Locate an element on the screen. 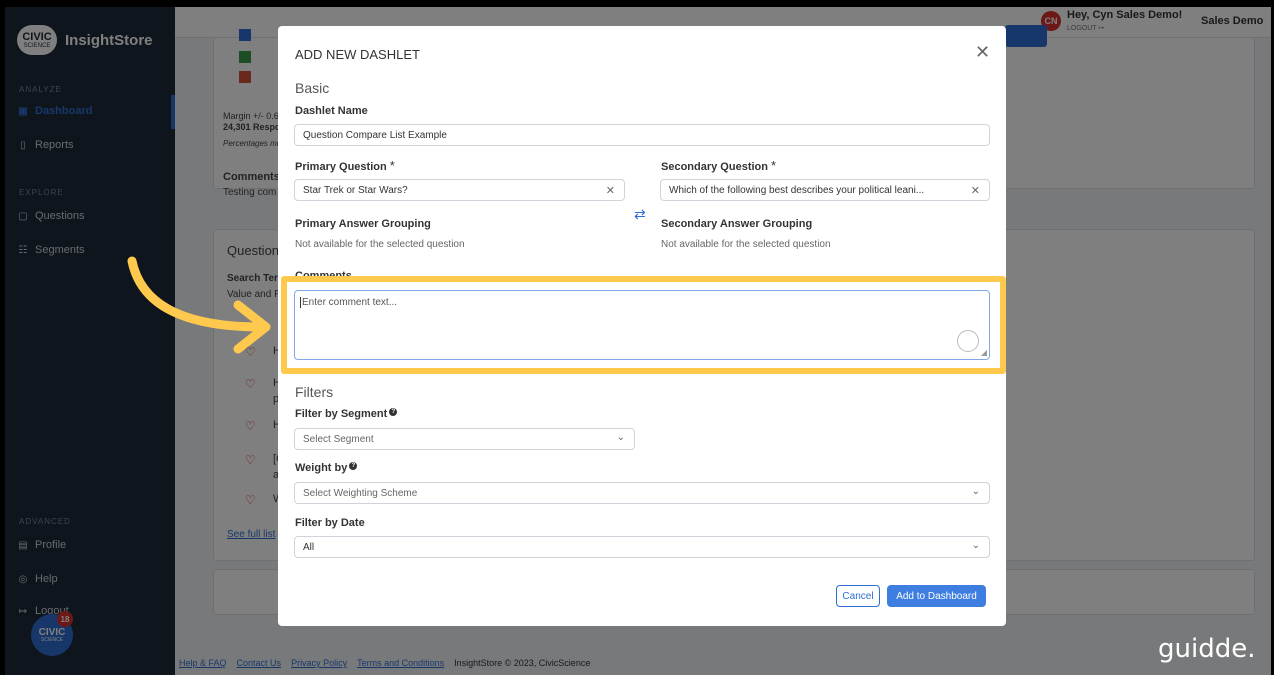 The height and width of the screenshot is (675, 1274). secondary-question-label-text: Secondary Question is located at coordinates (714, 167).